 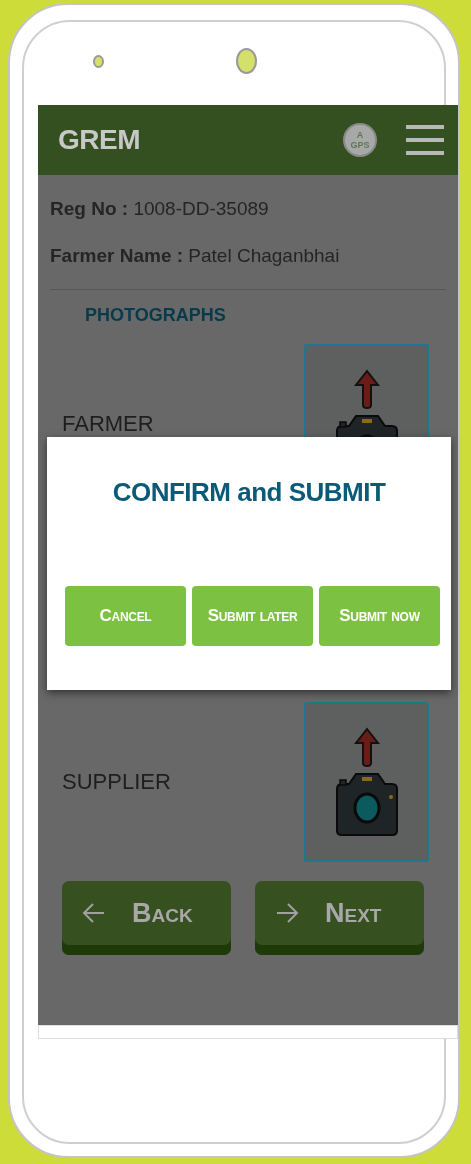 What do you see at coordinates (246, 61) in the screenshot?
I see `camera-lens-icon` at bounding box center [246, 61].